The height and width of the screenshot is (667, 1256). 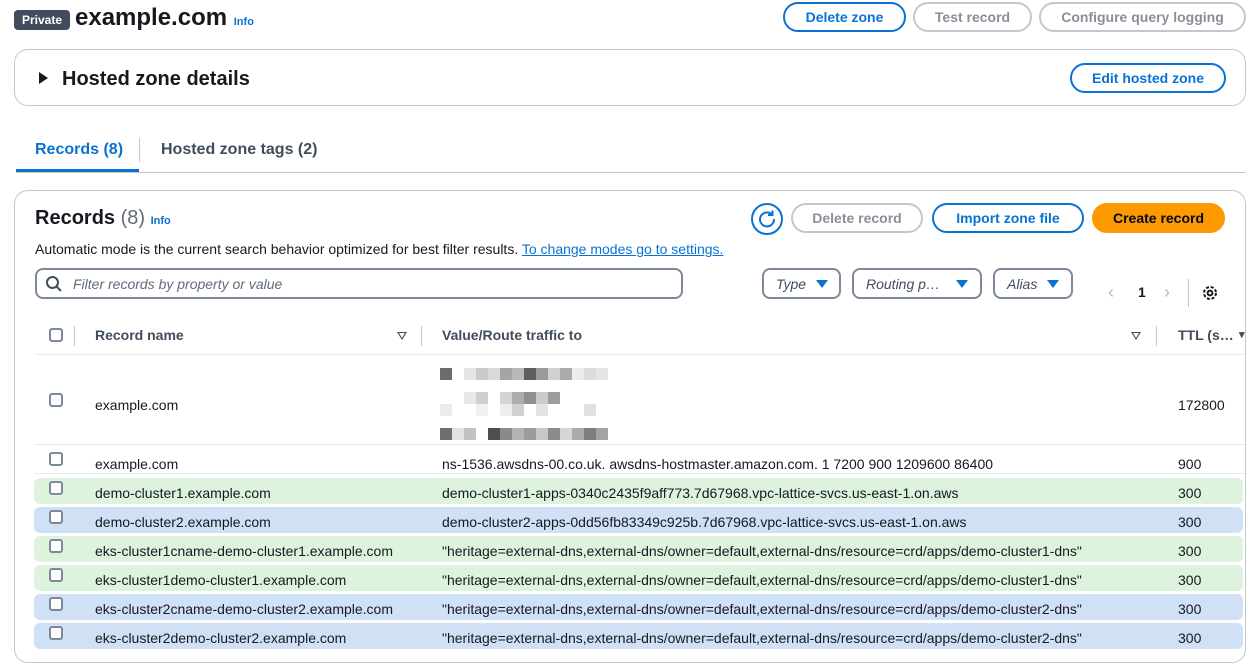 What do you see at coordinates (244, 22) in the screenshot?
I see `info-link: Info` at bounding box center [244, 22].